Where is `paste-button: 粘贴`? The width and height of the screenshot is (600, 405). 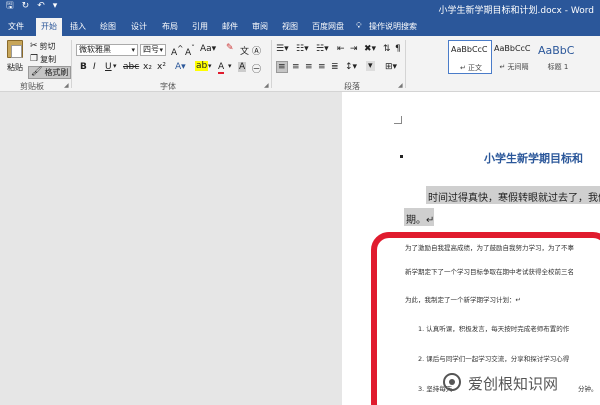
paste-button: 粘贴 is located at coordinates (15, 58).